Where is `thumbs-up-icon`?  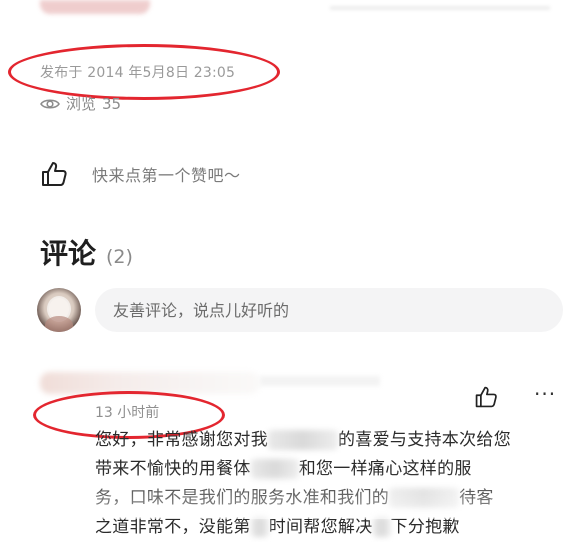
thumbs-up-icon is located at coordinates (54, 174).